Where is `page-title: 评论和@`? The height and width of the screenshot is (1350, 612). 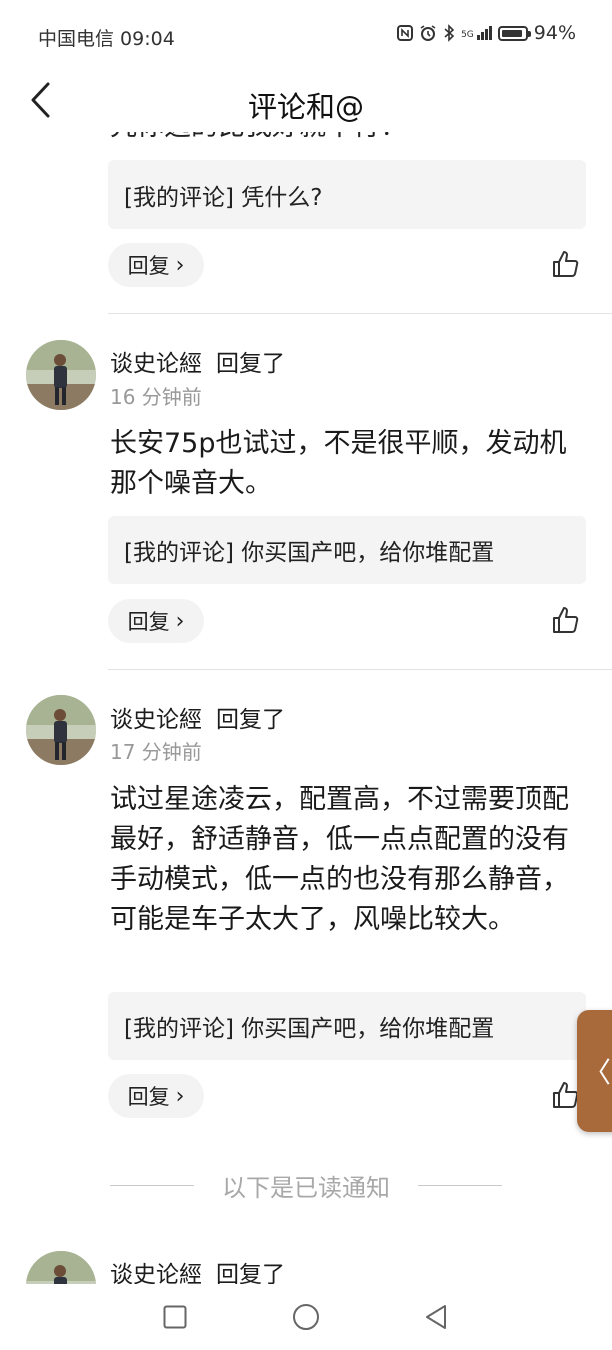
page-title: 评论和@ is located at coordinates (305, 107).